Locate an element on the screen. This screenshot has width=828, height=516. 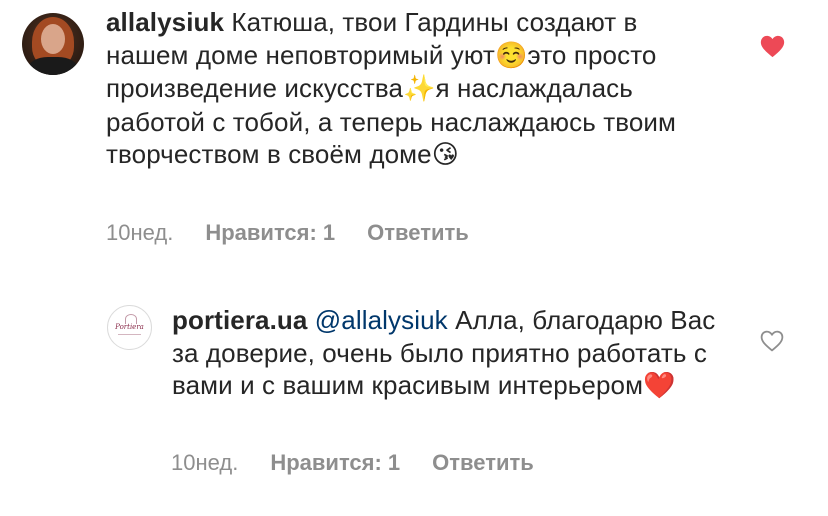
portiera-logo-line is located at coordinates (129, 334).